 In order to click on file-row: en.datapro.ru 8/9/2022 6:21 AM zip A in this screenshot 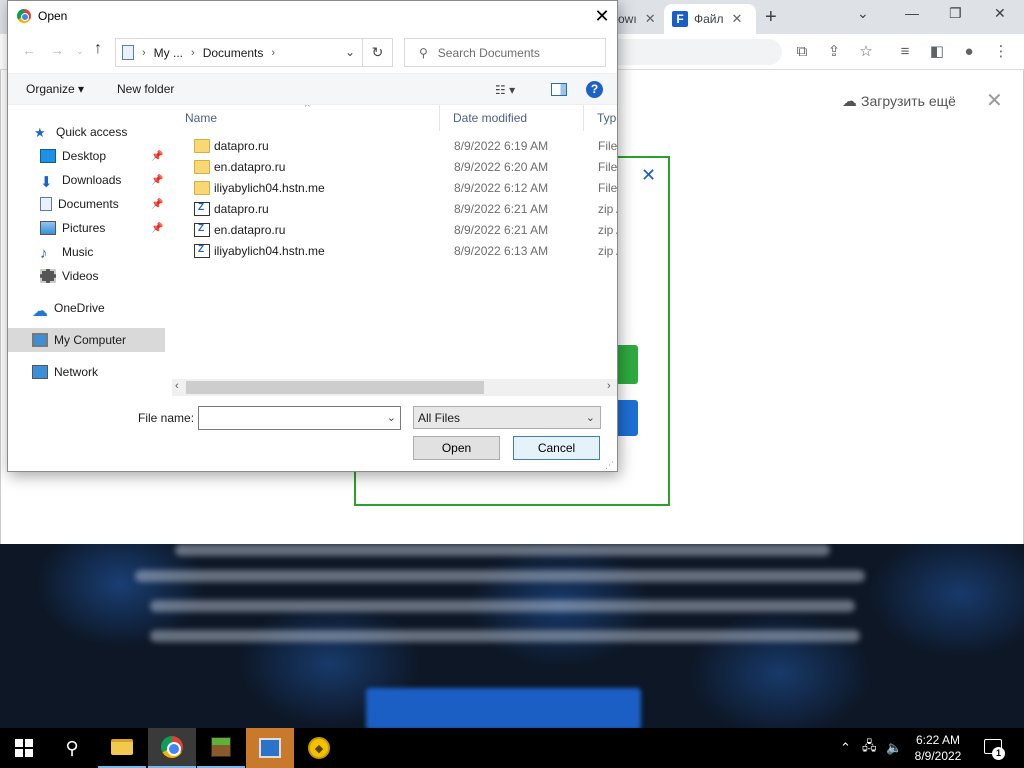, I will do `click(394, 230)`.